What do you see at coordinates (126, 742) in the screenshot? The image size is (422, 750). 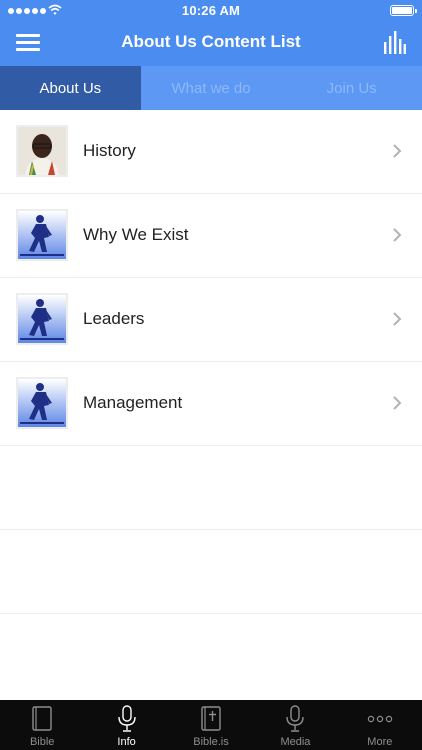 I see `tabbar-label: Info` at bounding box center [126, 742].